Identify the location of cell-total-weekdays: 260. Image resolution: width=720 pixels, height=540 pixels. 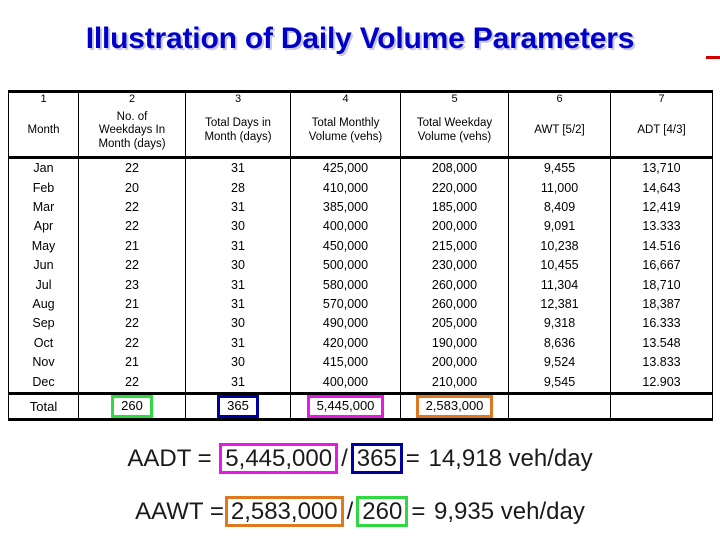
(132, 406).